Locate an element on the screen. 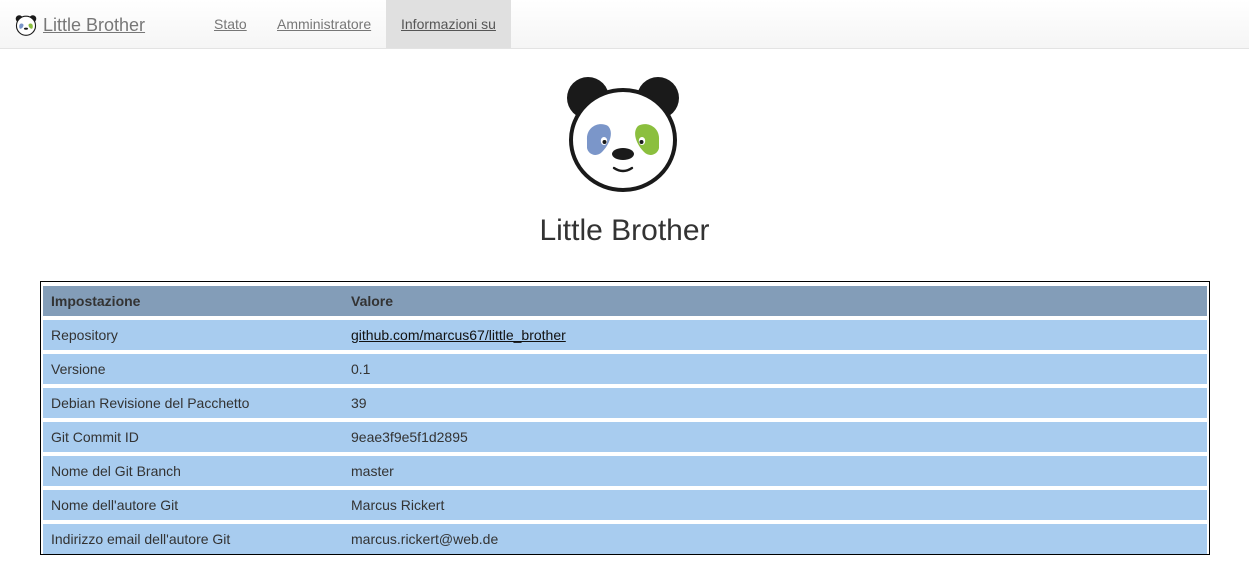  row-label: Git Commit ID is located at coordinates (193, 437).